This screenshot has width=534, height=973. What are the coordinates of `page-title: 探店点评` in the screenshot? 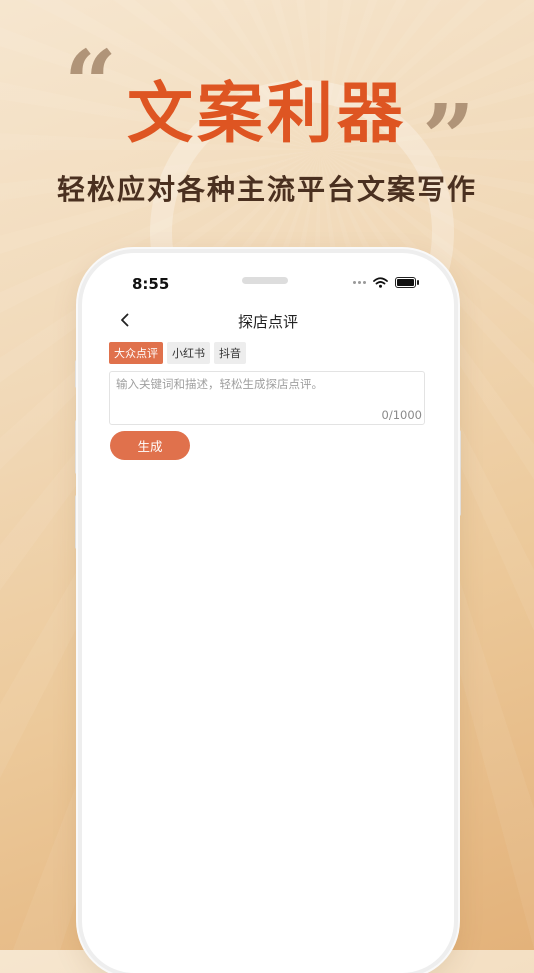 It's located at (267, 322).